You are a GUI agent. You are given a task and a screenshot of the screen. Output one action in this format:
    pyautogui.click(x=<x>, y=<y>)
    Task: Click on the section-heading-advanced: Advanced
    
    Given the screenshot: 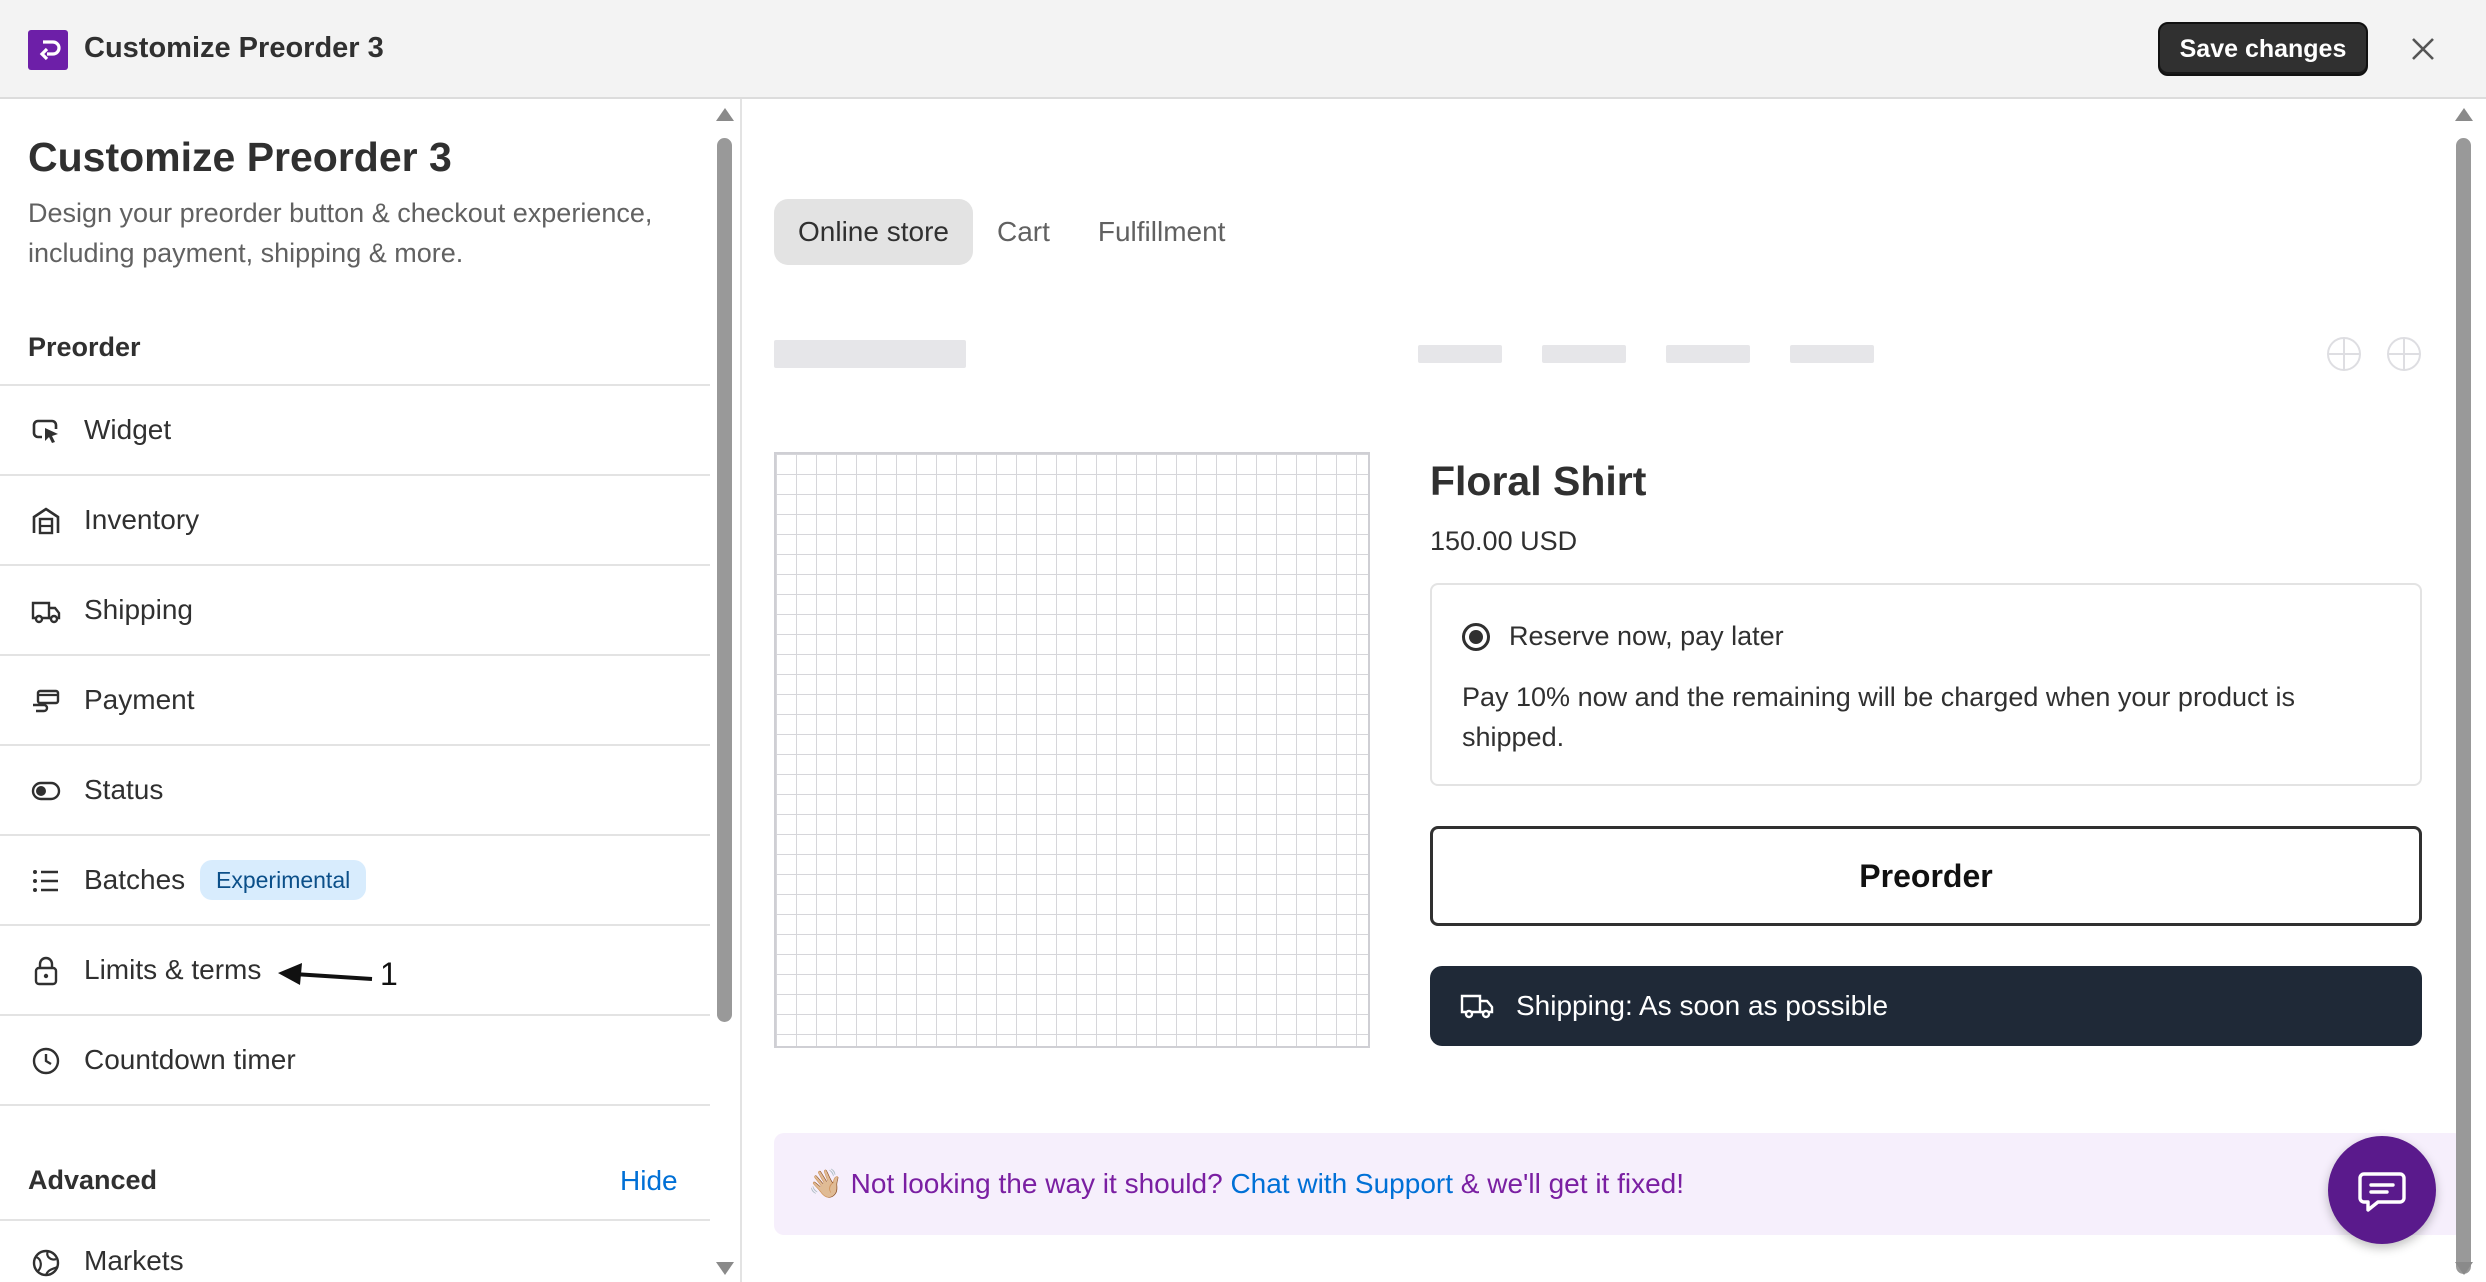 What is the action you would take?
    pyautogui.click(x=93, y=1180)
    